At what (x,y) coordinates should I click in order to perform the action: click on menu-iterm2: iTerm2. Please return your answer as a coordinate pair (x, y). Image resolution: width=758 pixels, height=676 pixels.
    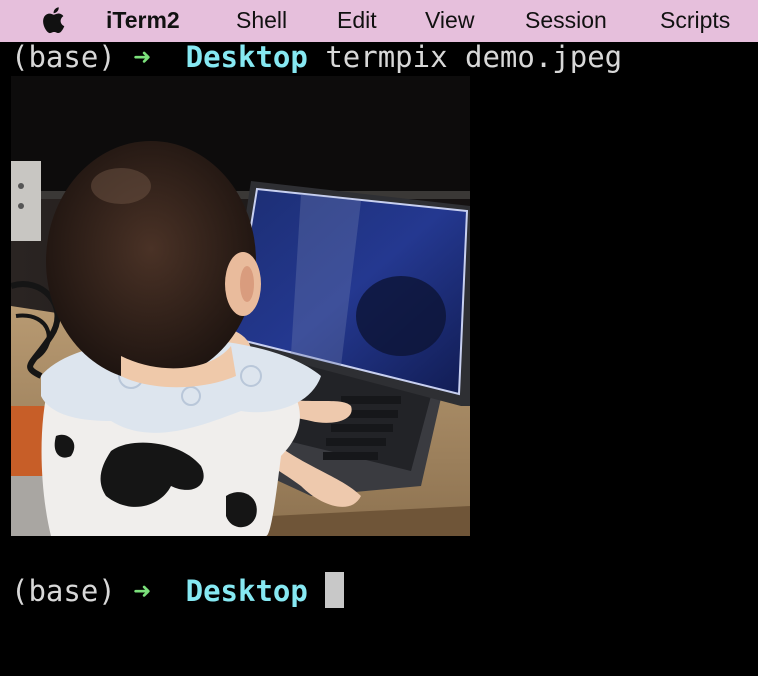
    Looking at the image, I should click on (143, 20).